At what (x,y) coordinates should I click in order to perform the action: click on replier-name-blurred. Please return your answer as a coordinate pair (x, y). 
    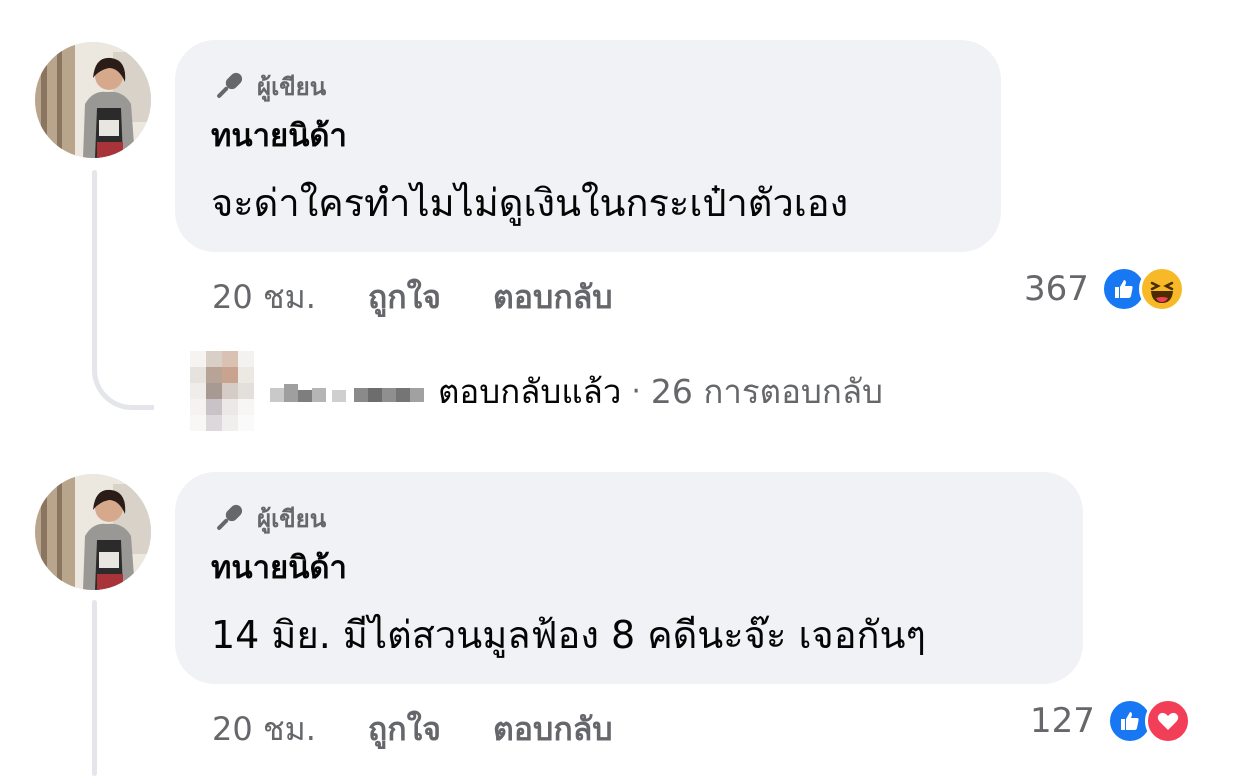
    Looking at the image, I should click on (350, 391).